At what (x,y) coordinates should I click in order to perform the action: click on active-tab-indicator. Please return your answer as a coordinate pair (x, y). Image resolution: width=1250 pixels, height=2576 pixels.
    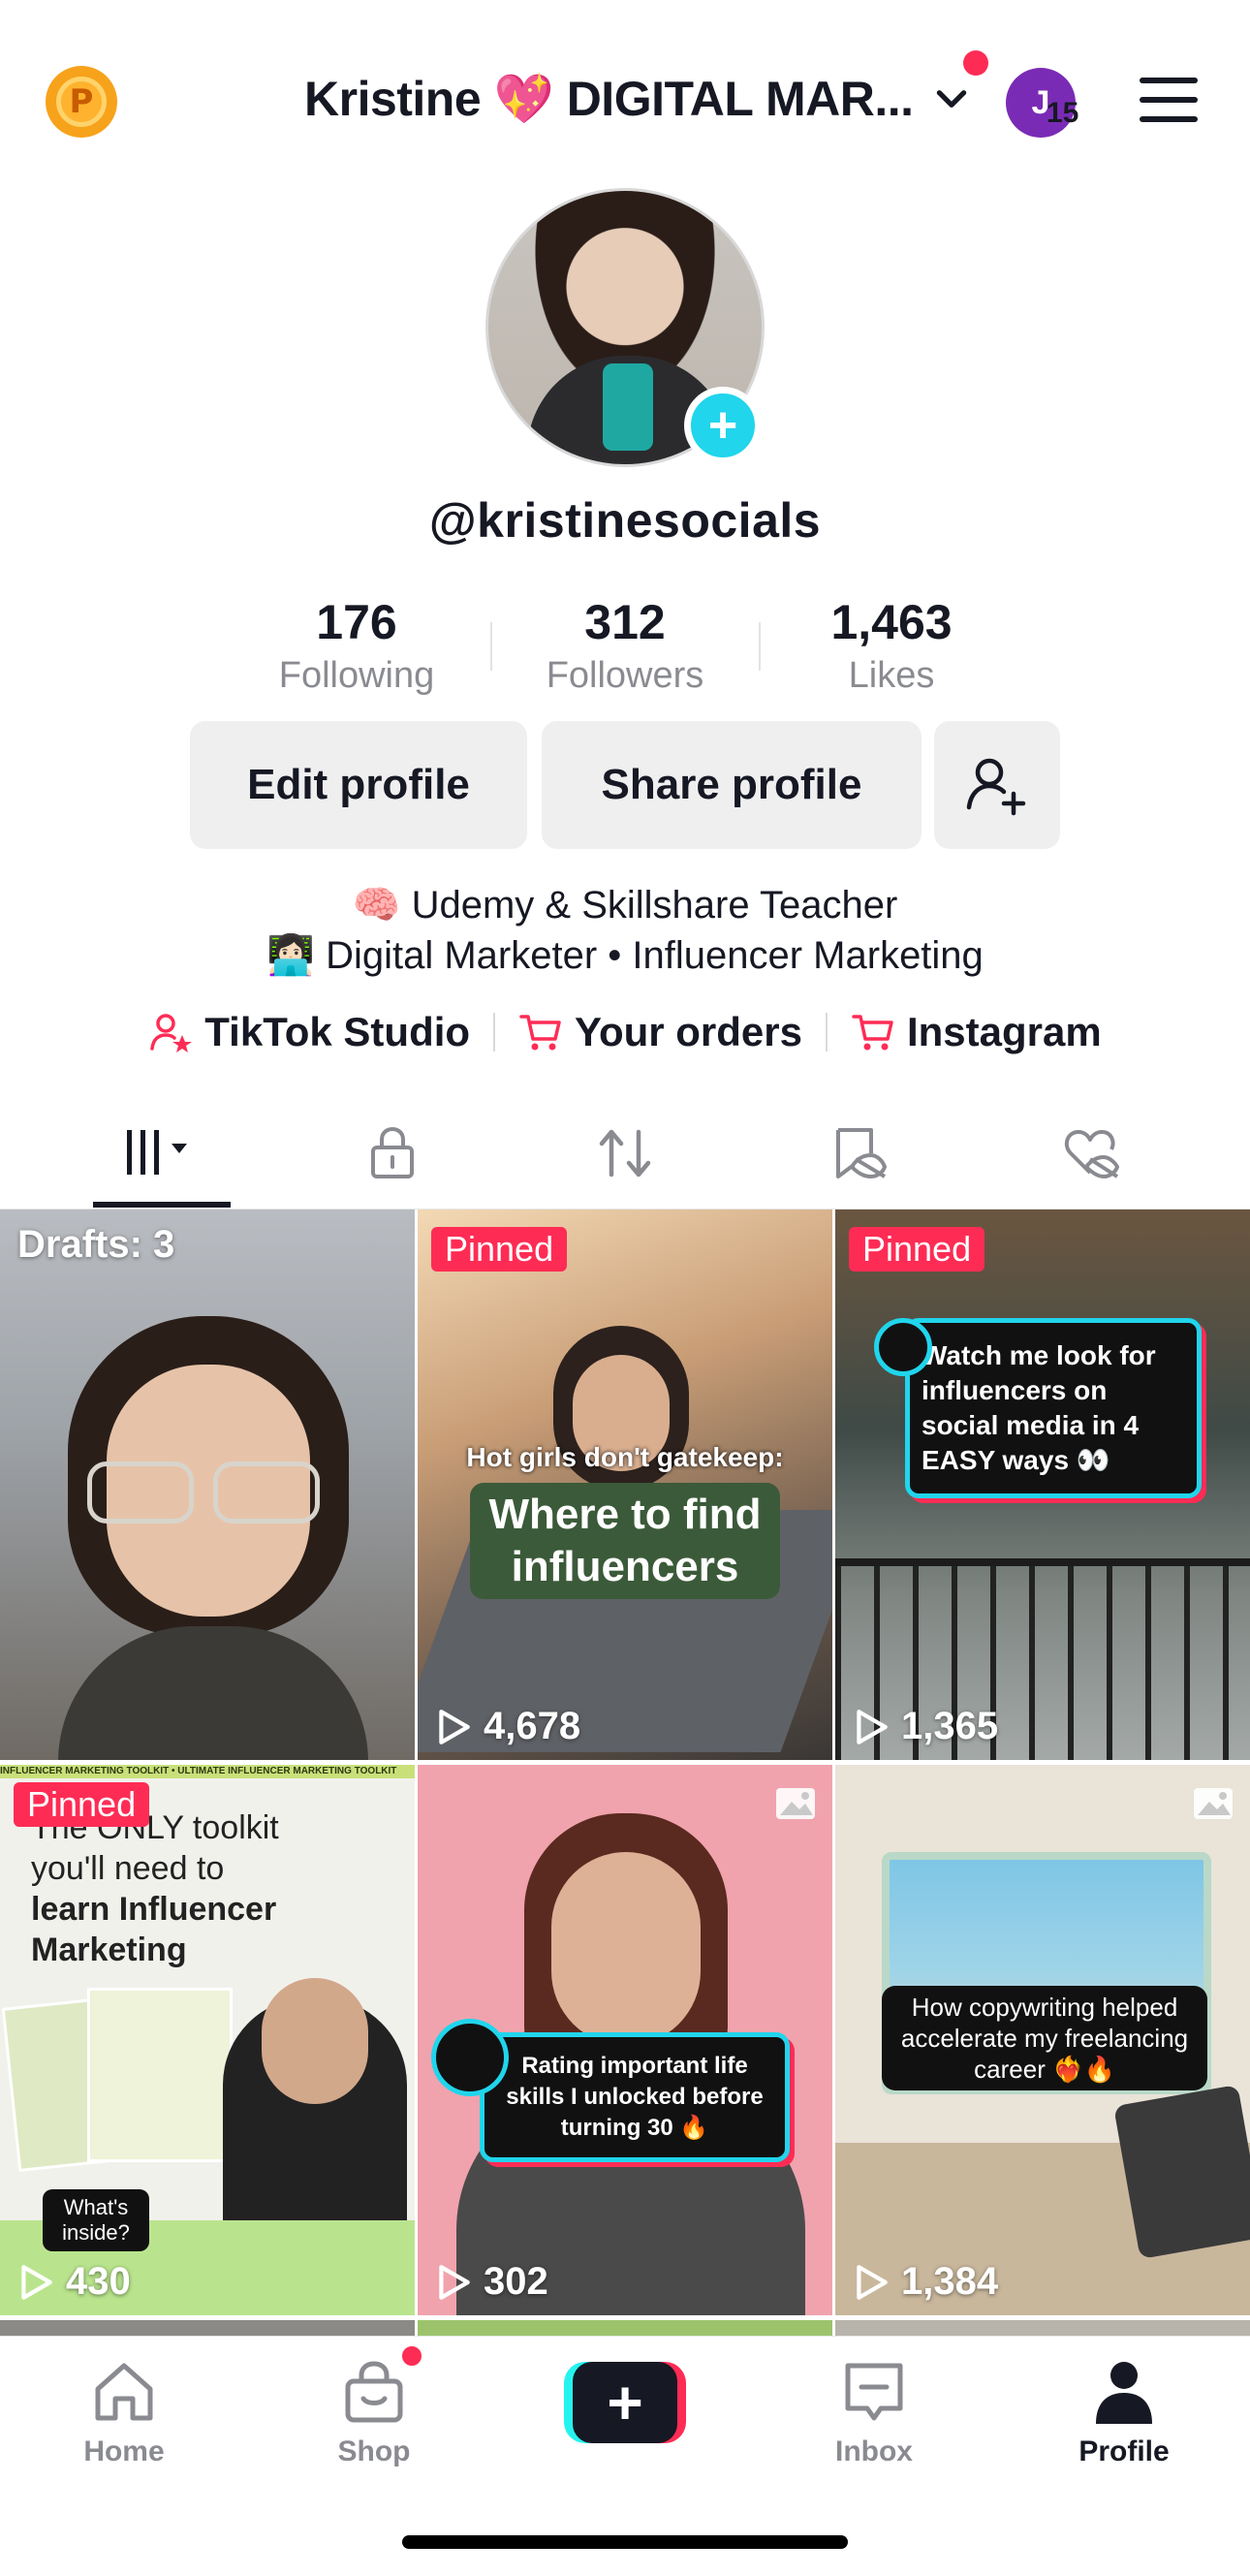
    Looking at the image, I should click on (162, 1205).